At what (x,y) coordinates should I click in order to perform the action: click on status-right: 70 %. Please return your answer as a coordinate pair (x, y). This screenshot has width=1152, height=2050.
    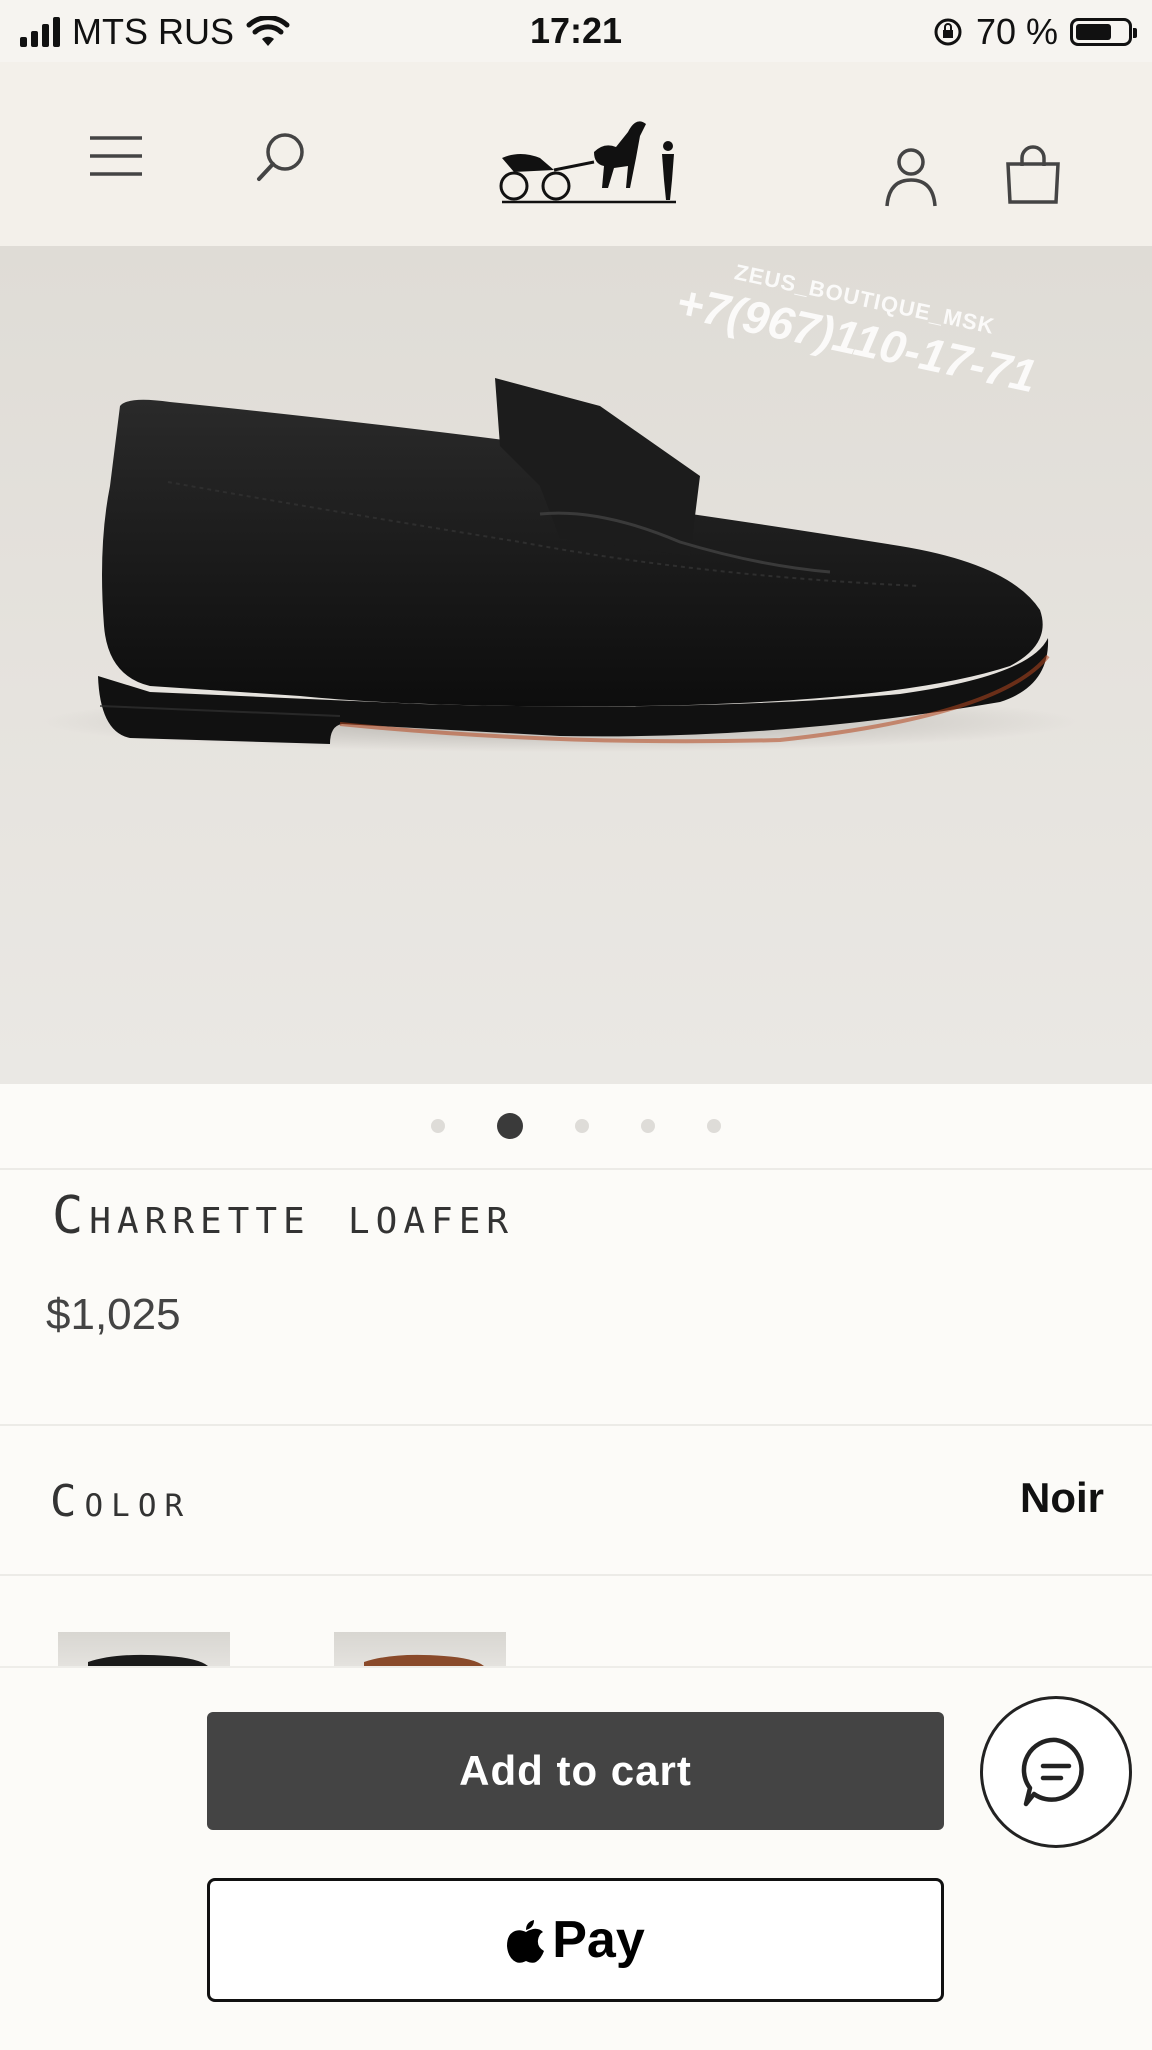
    Looking at the image, I should click on (1034, 32).